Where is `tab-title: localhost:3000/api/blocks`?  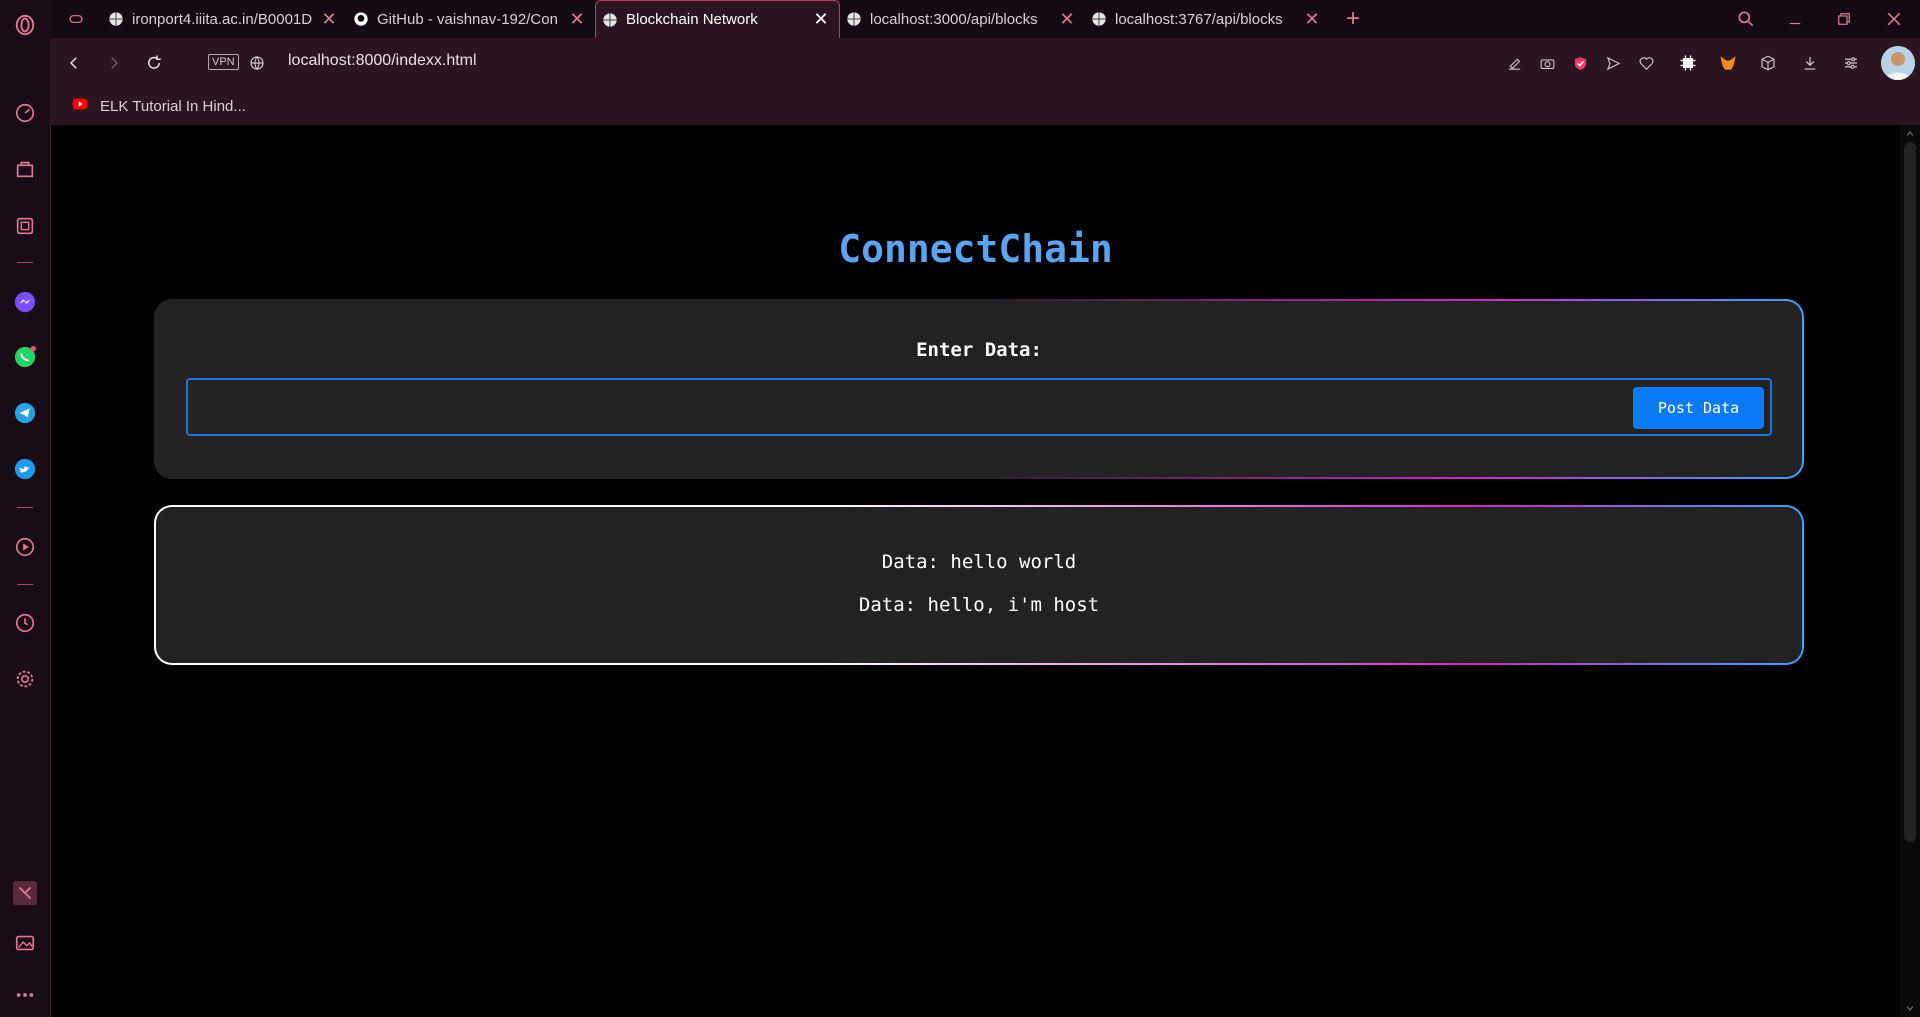 tab-title: localhost:3000/api/blocks is located at coordinates (954, 19).